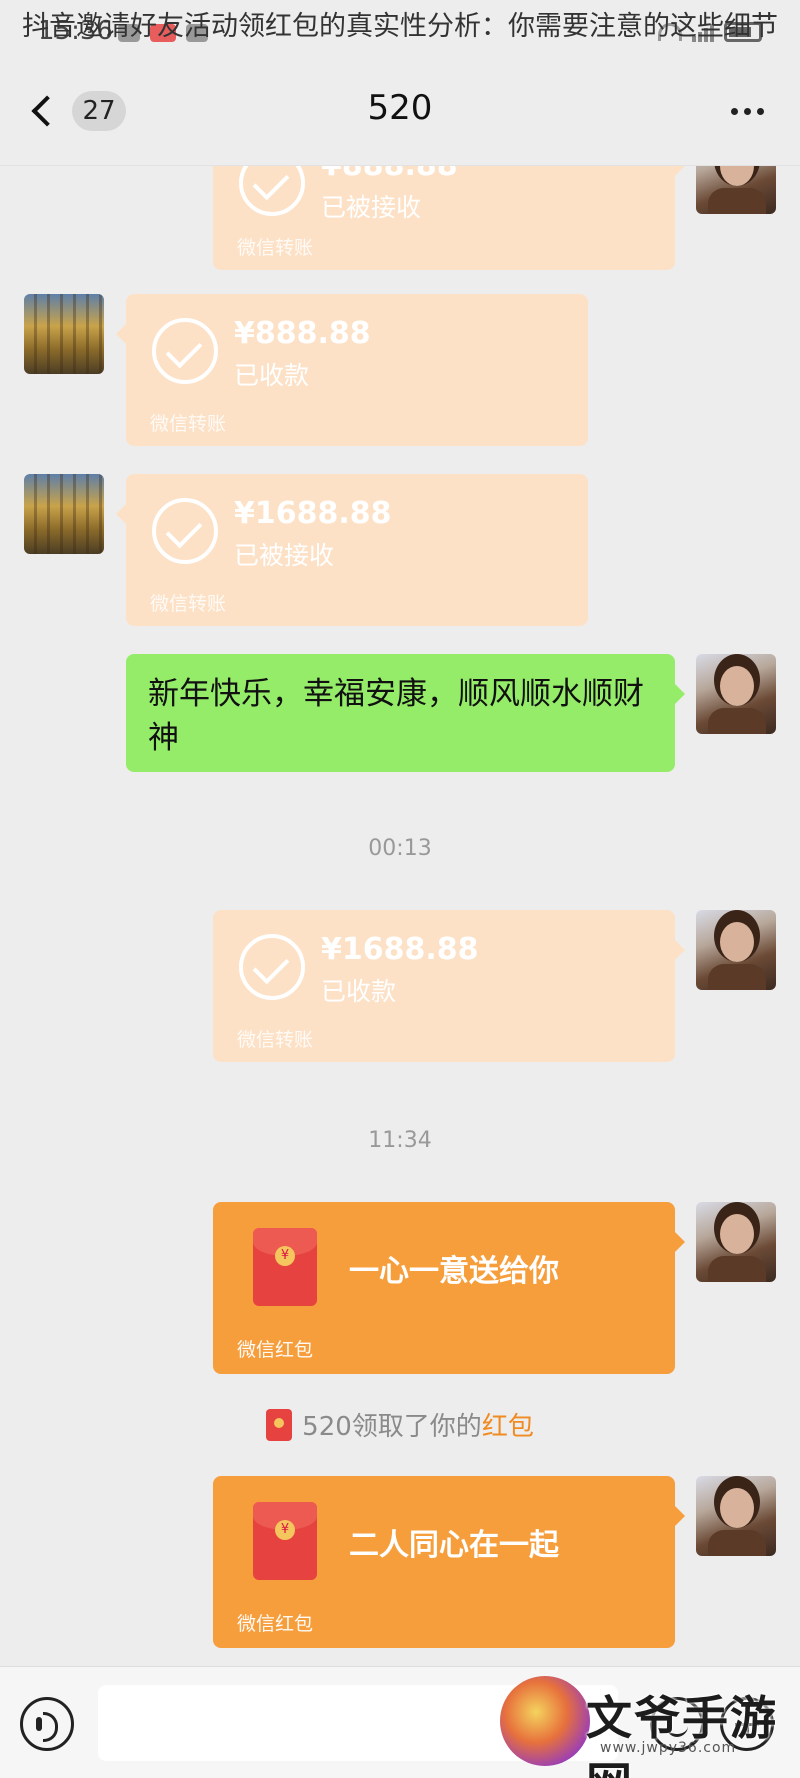 The height and width of the screenshot is (1778, 800). I want to click on timestamp: 00:13, so click(400, 848).